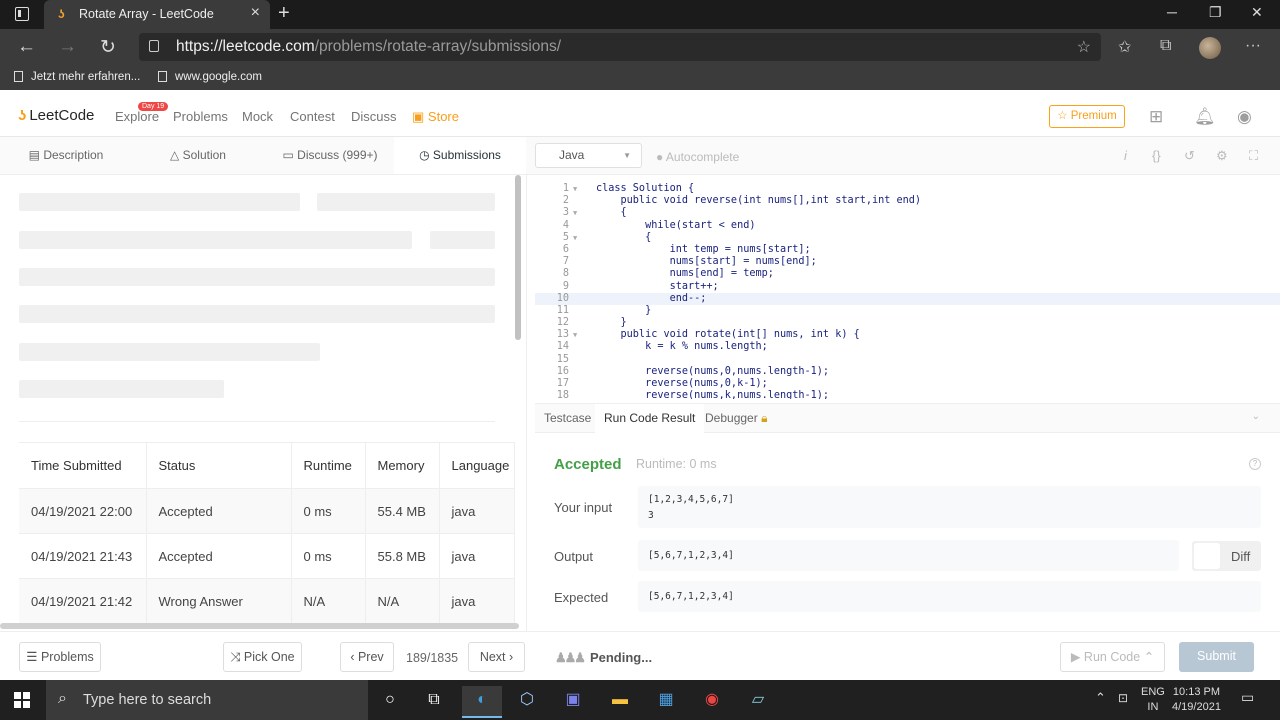  What do you see at coordinates (1123, 698) in the screenshot?
I see `network-icon: ⊡` at bounding box center [1123, 698].